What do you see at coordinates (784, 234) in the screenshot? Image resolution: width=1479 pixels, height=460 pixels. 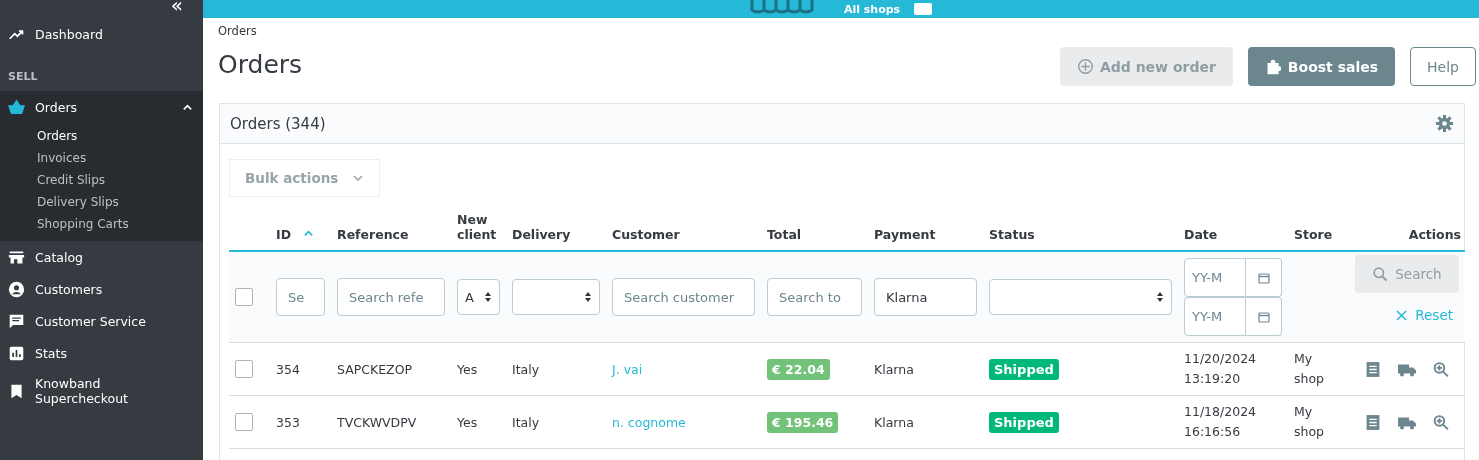 I see `column-header: Total` at bounding box center [784, 234].